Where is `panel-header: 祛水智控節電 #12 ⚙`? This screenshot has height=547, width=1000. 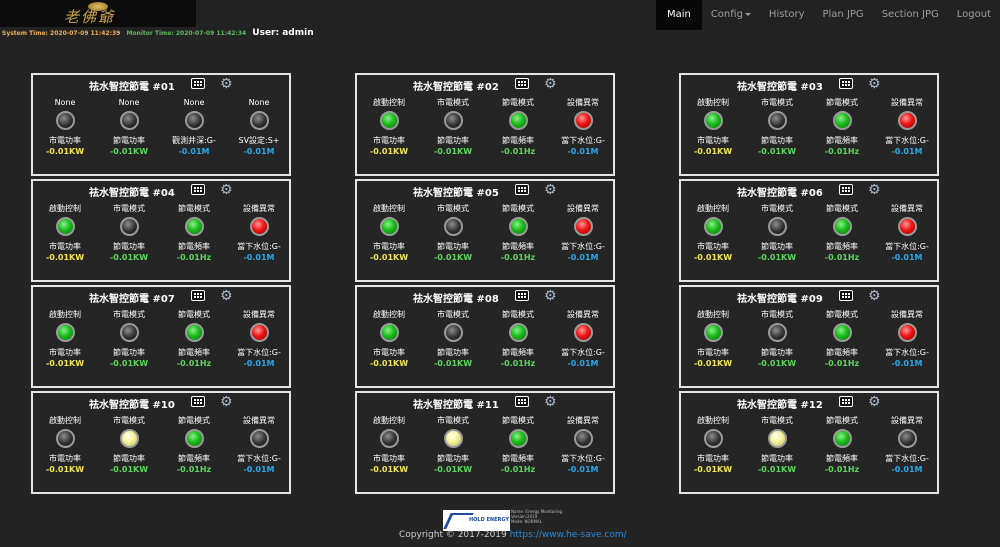 panel-header: 祛水智控節電 #12 ⚙ is located at coordinates (809, 404).